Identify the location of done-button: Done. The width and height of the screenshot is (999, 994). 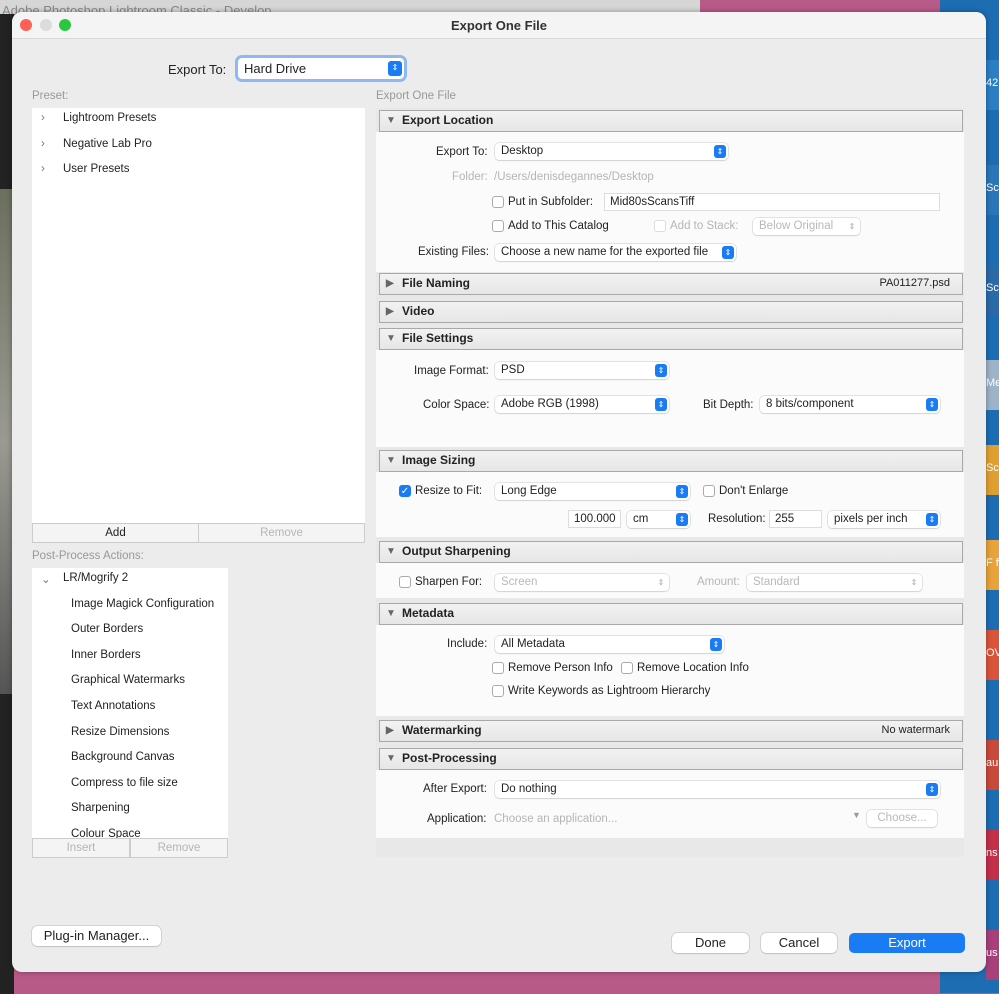
(710, 943).